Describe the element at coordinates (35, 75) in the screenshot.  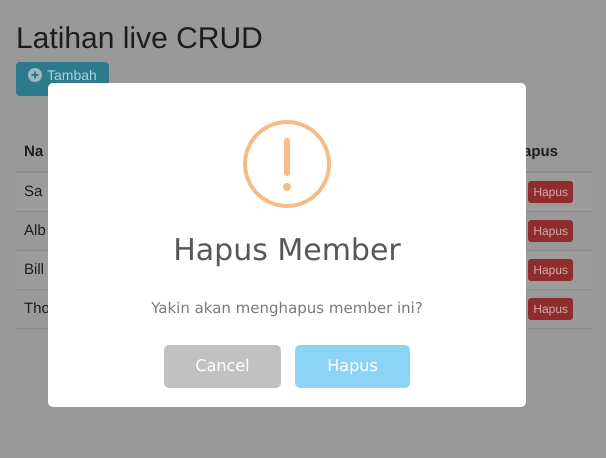
I see `plus-circle-icon` at that location.